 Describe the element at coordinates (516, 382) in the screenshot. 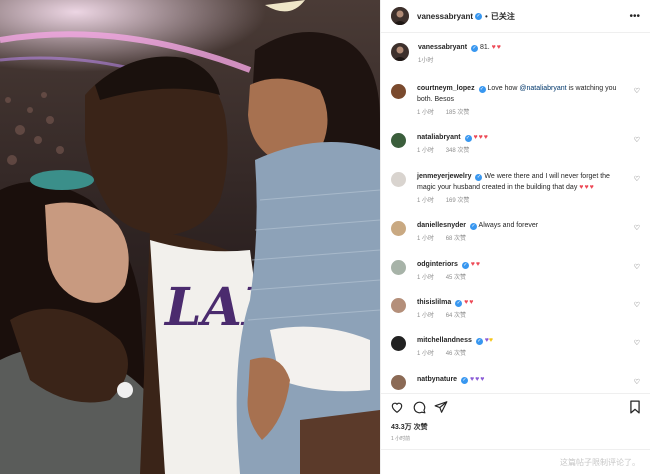

I see `comment-item: natbynature ✓ ♥♥♥ ♡` at that location.